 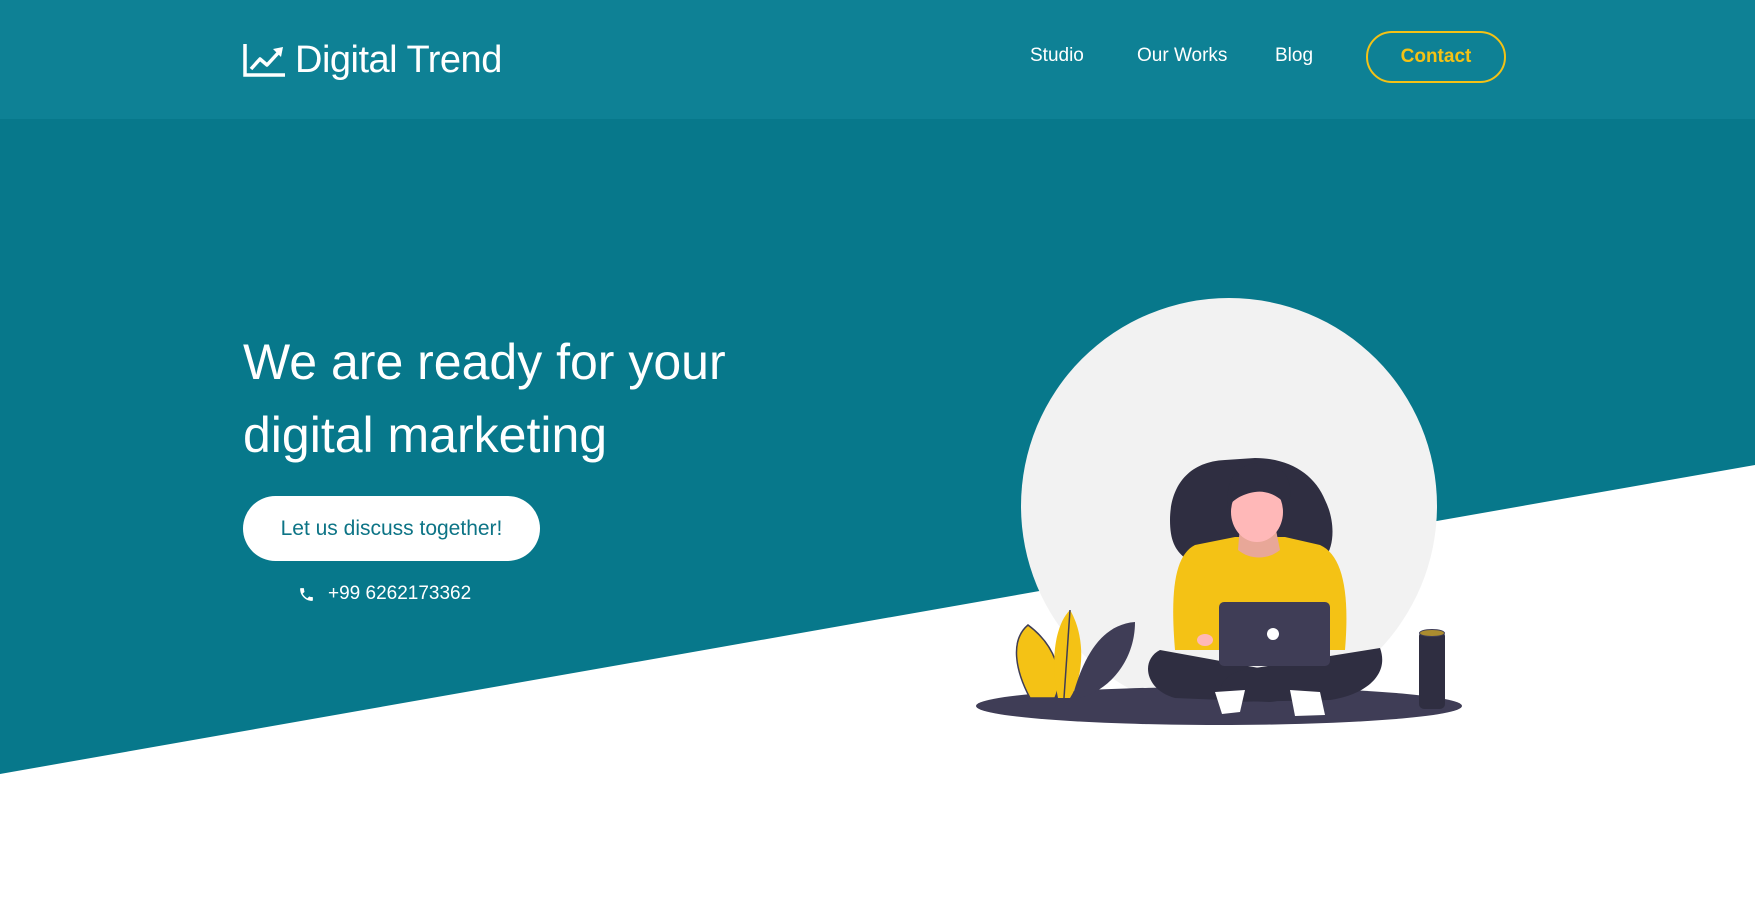 What do you see at coordinates (391, 528) in the screenshot?
I see `discuss-together-button: Let us discuss together!` at bounding box center [391, 528].